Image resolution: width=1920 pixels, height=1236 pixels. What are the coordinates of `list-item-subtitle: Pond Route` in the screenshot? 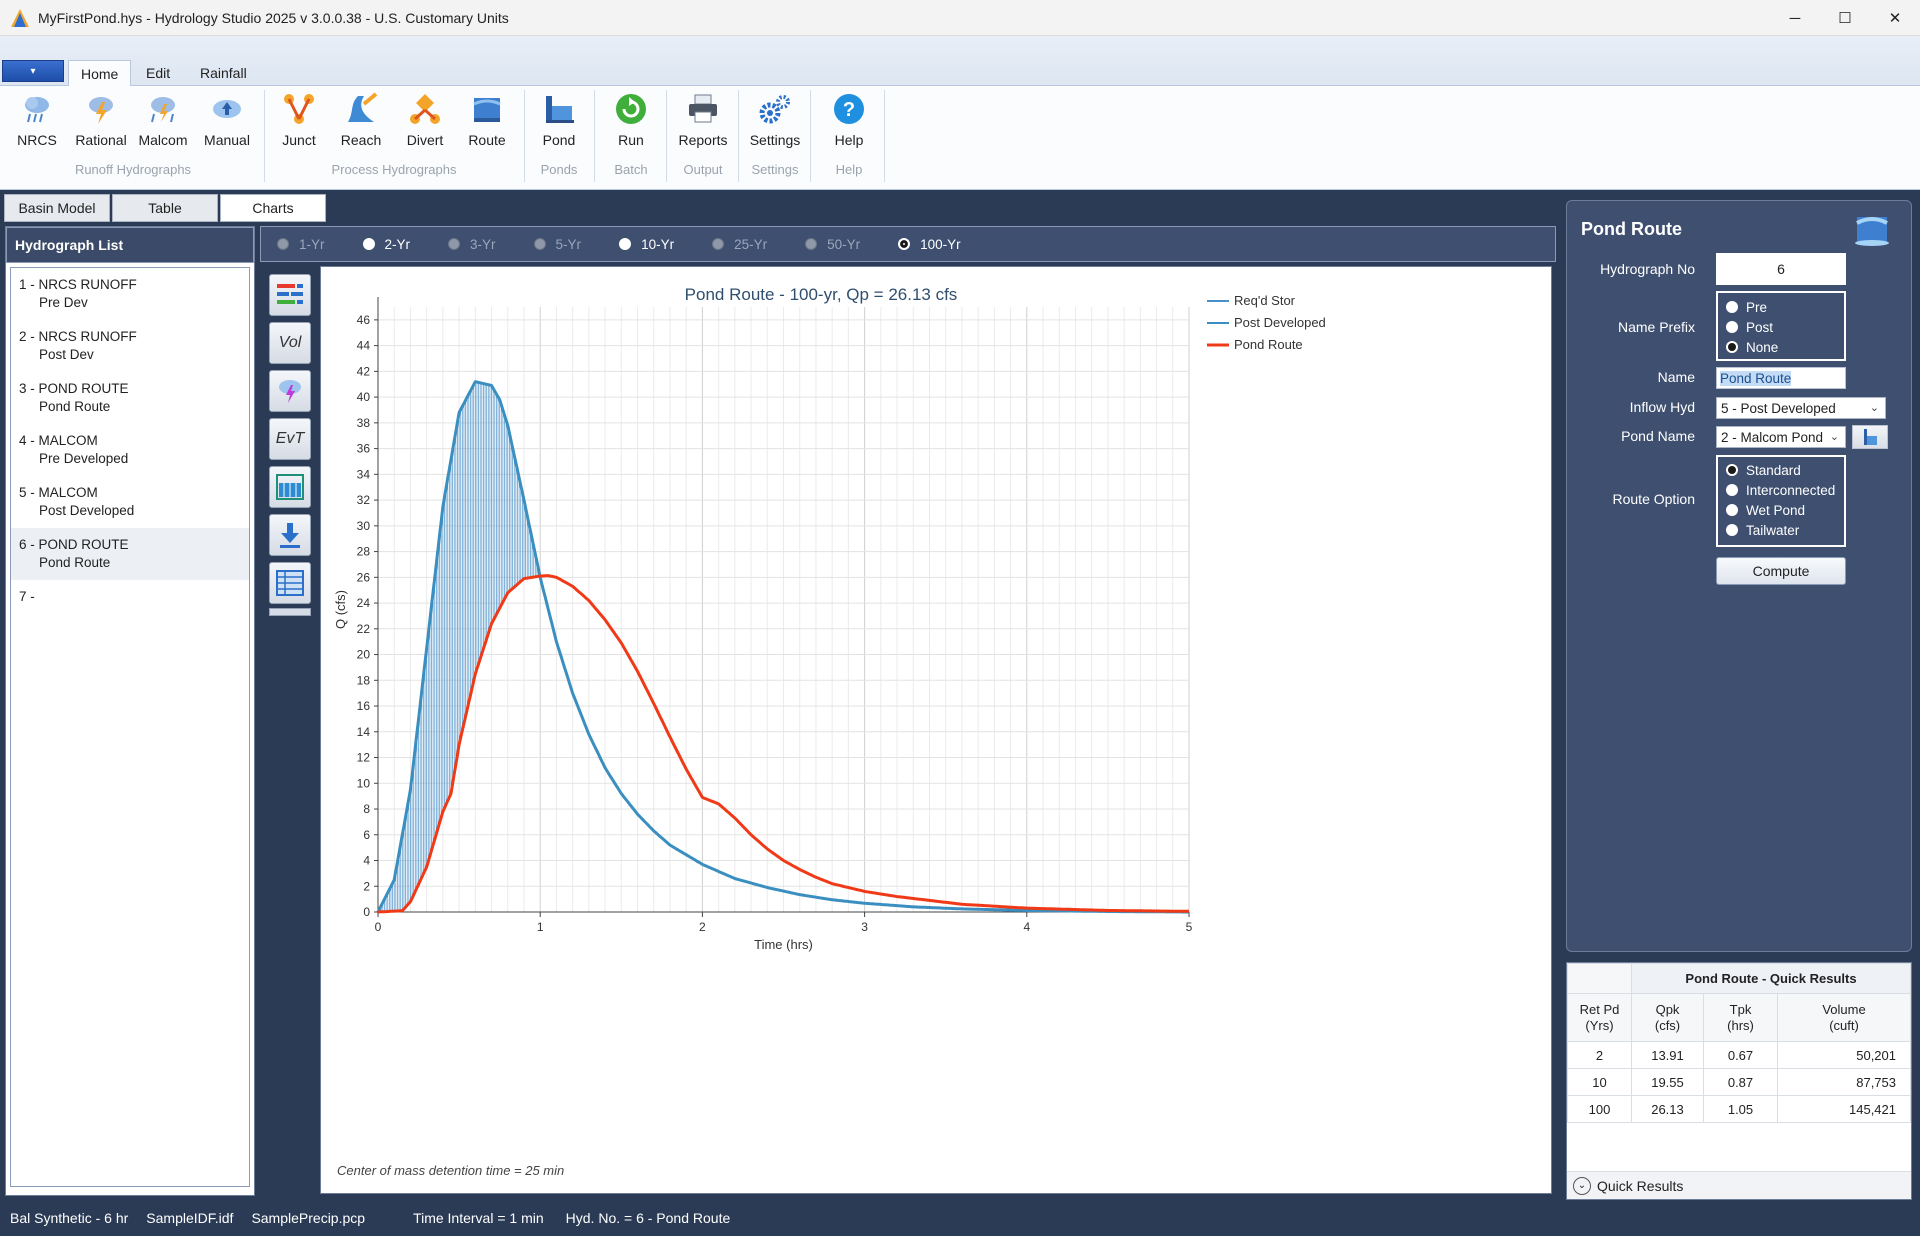 It's located at (75, 406).